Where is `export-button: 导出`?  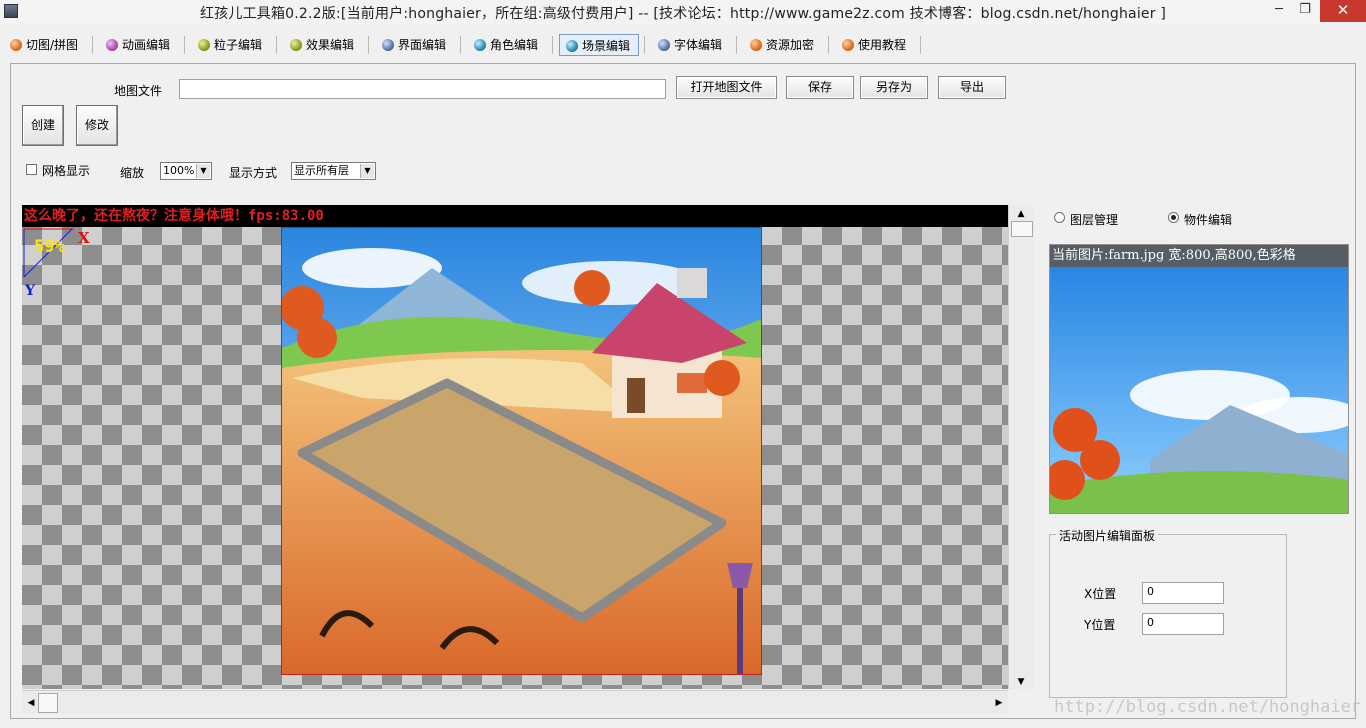 export-button: 导出 is located at coordinates (972, 87).